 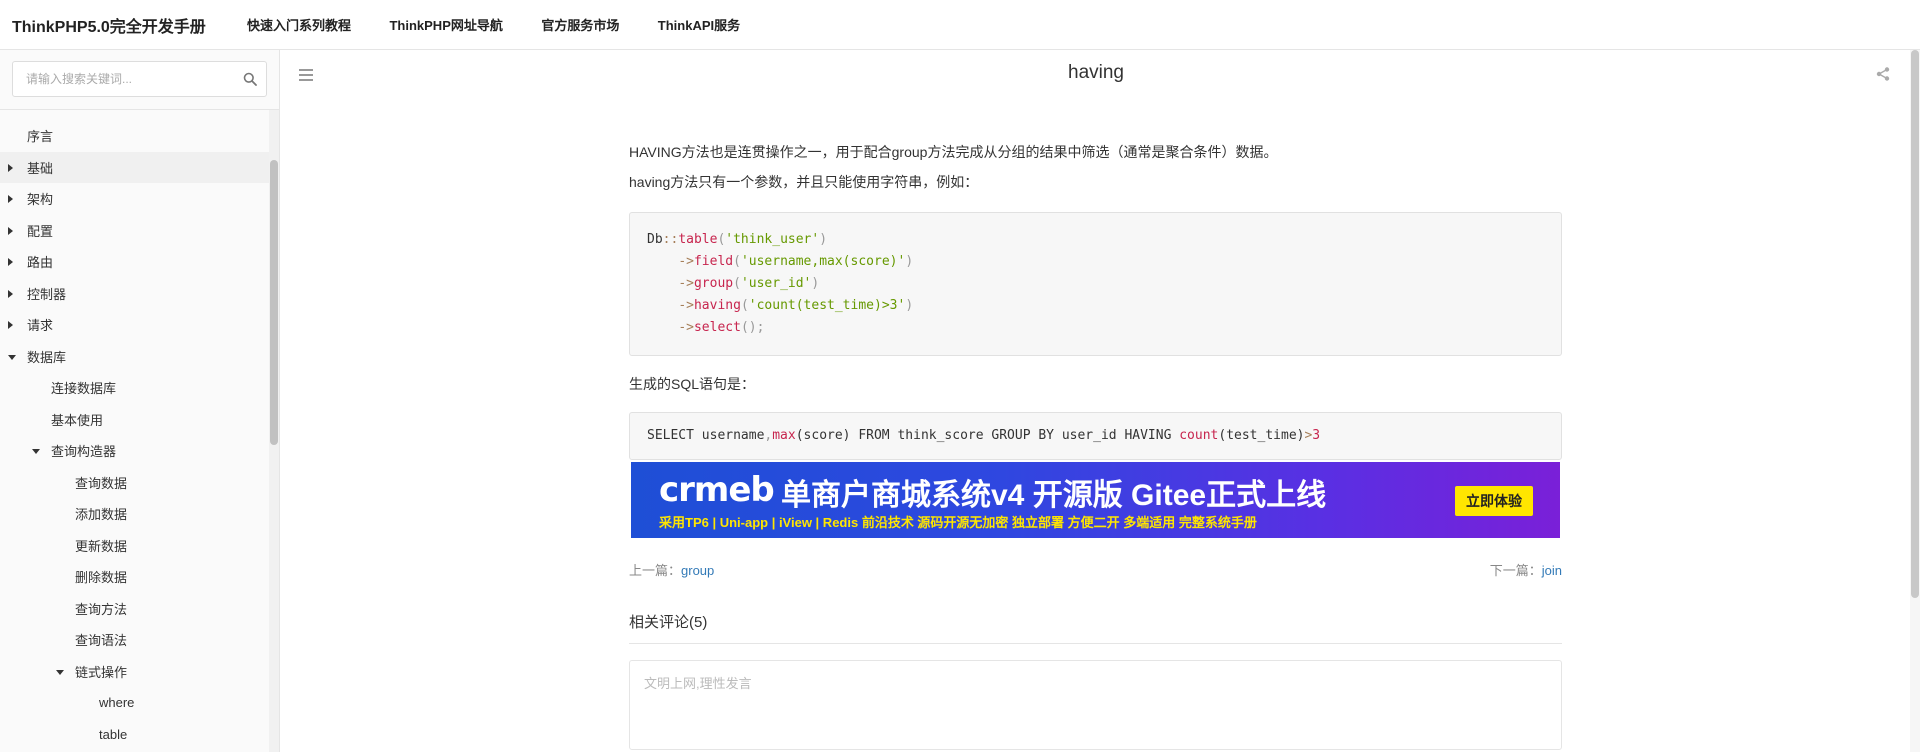 I want to click on sidebar-item: 数据库, so click(x=139, y=357).